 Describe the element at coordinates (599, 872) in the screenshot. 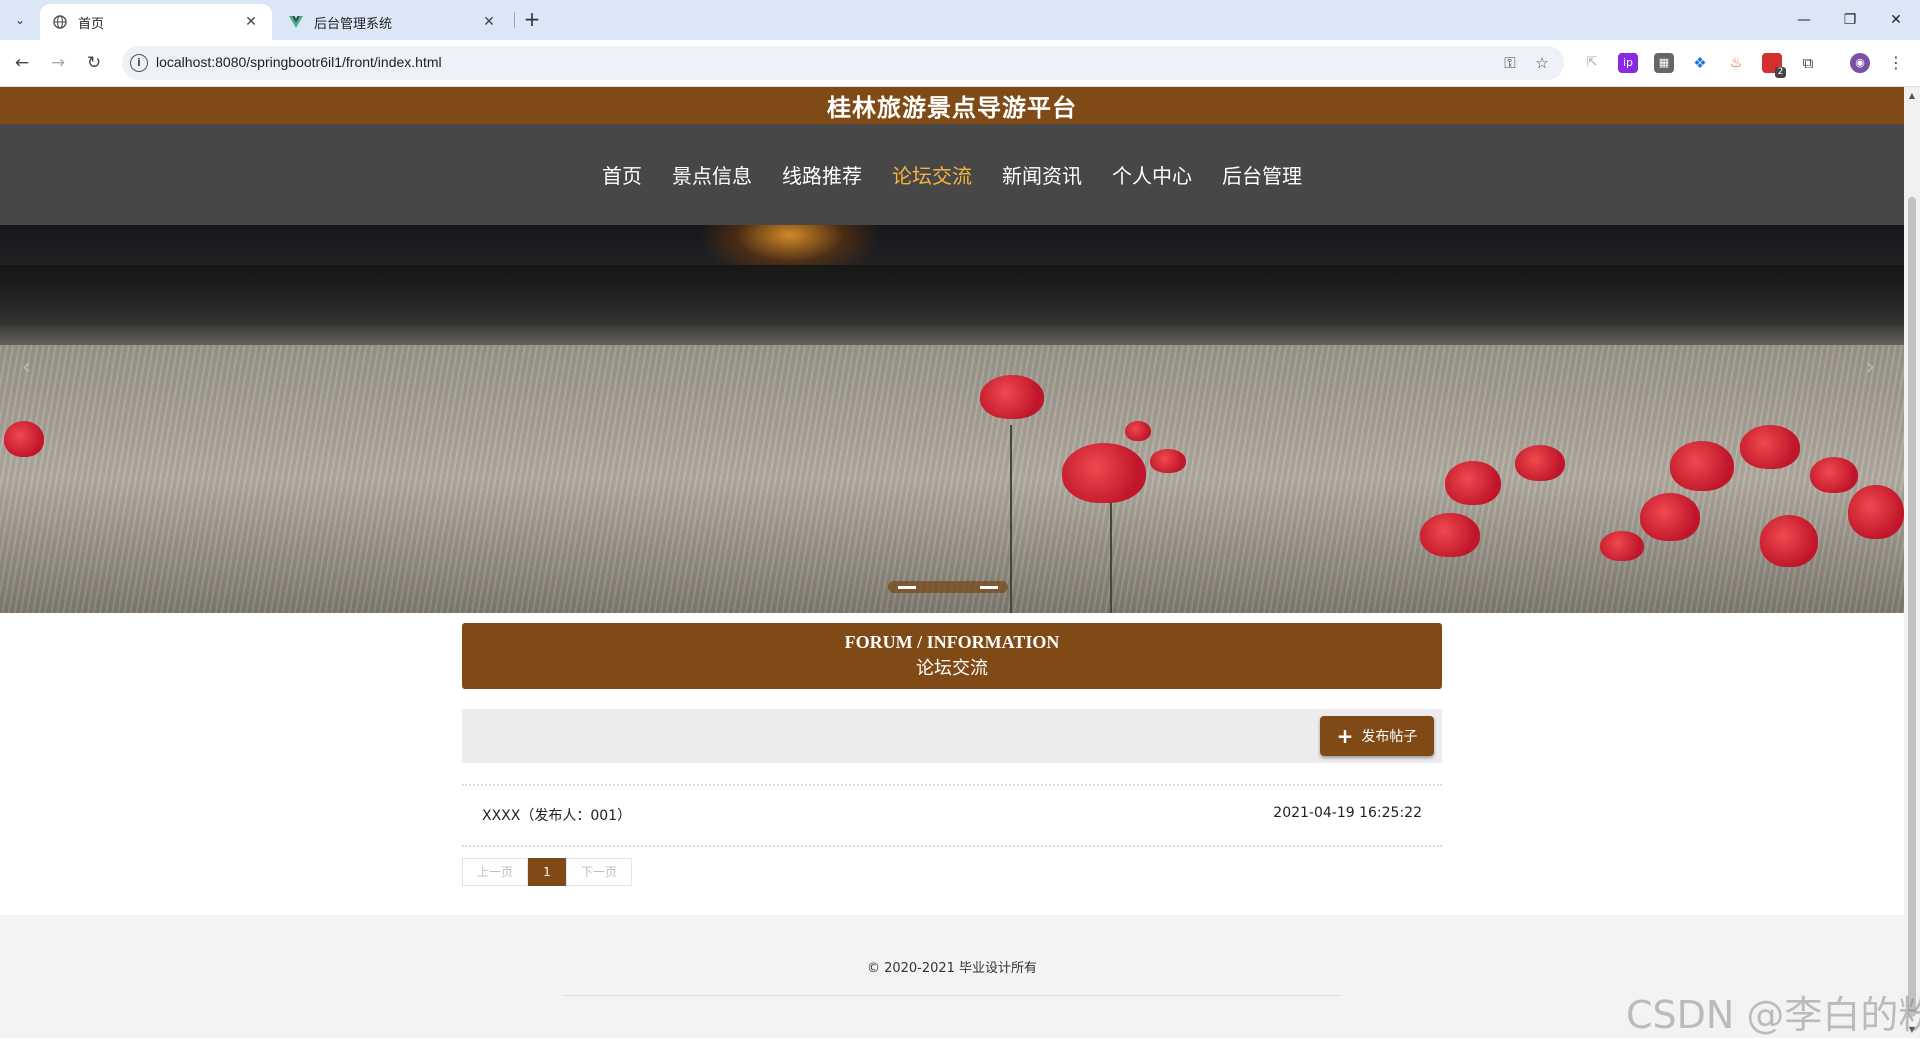

I see `next-page-button: 下一页` at that location.